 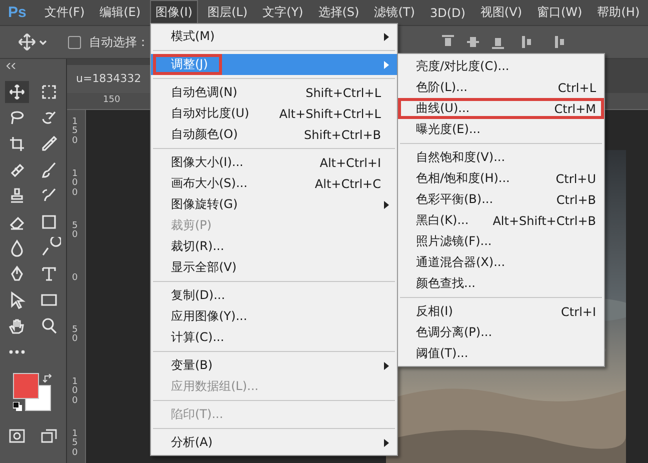 I want to click on menu-bar-item: 窗口(W), so click(x=559, y=12).